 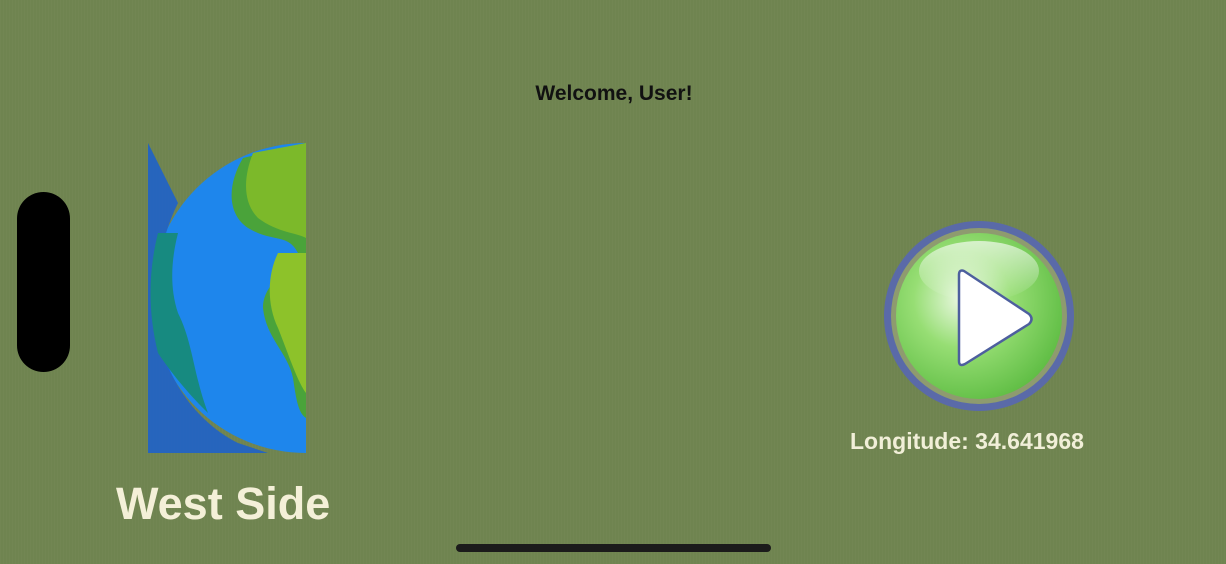 What do you see at coordinates (43, 282) in the screenshot?
I see `camera-cutout` at bounding box center [43, 282].